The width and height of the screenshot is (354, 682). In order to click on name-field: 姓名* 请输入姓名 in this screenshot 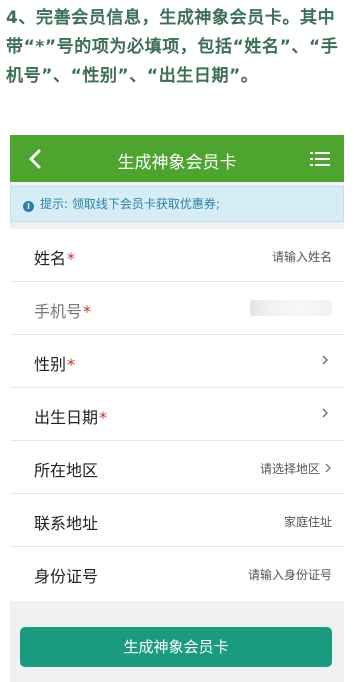, I will do `click(177, 255)`.